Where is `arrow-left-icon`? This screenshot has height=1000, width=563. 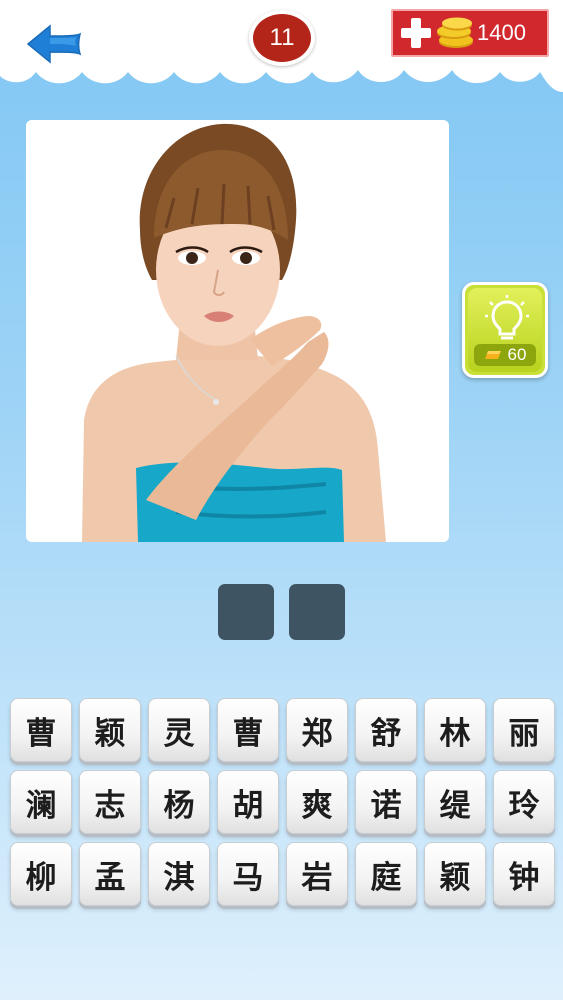
arrow-left-icon is located at coordinates (54, 44).